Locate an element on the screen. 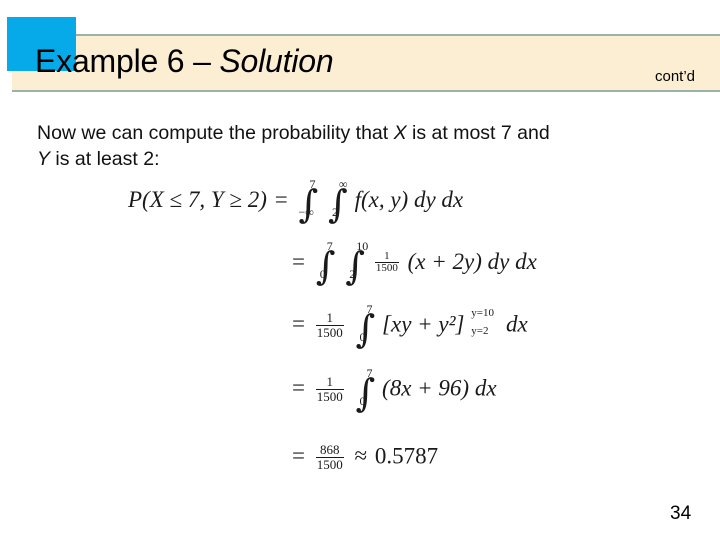  equation-2-relation: = is located at coordinates (298, 261).